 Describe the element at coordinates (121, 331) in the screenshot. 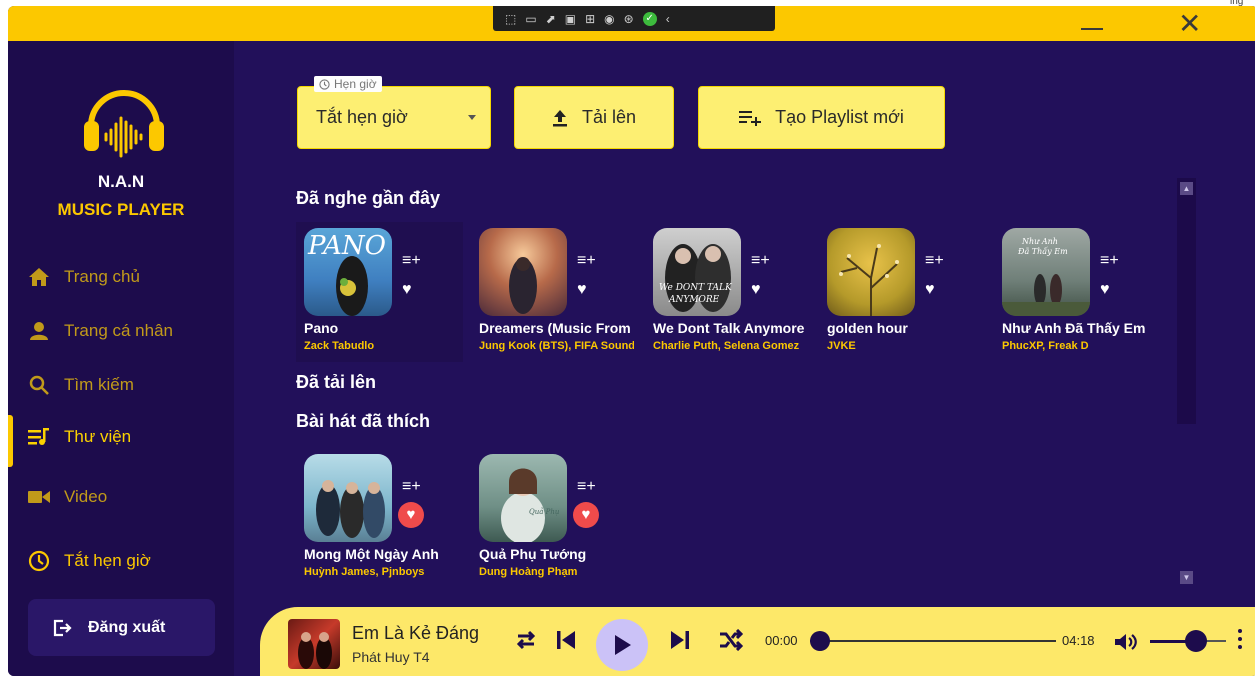

I see `sidebar-item-profile: Trang cá nhân` at that location.